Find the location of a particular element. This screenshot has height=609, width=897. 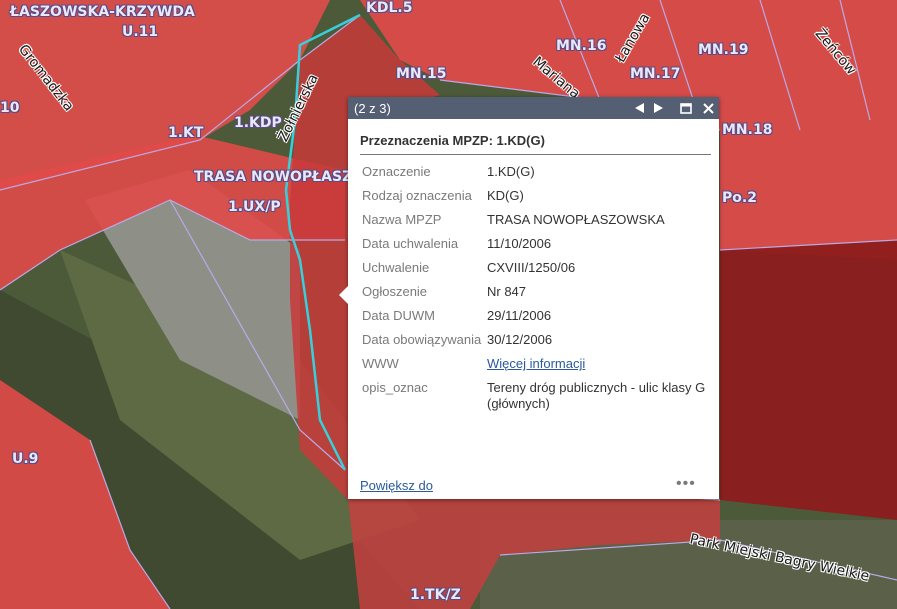

previous-feature-button is located at coordinates (639, 108).